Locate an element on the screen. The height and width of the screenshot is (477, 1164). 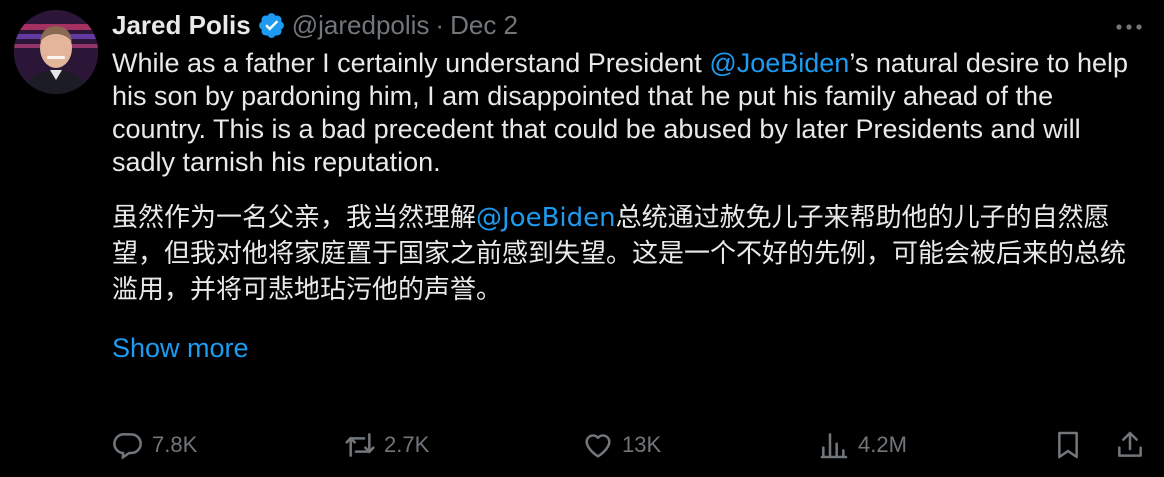
share-icon is located at coordinates (1130, 444).